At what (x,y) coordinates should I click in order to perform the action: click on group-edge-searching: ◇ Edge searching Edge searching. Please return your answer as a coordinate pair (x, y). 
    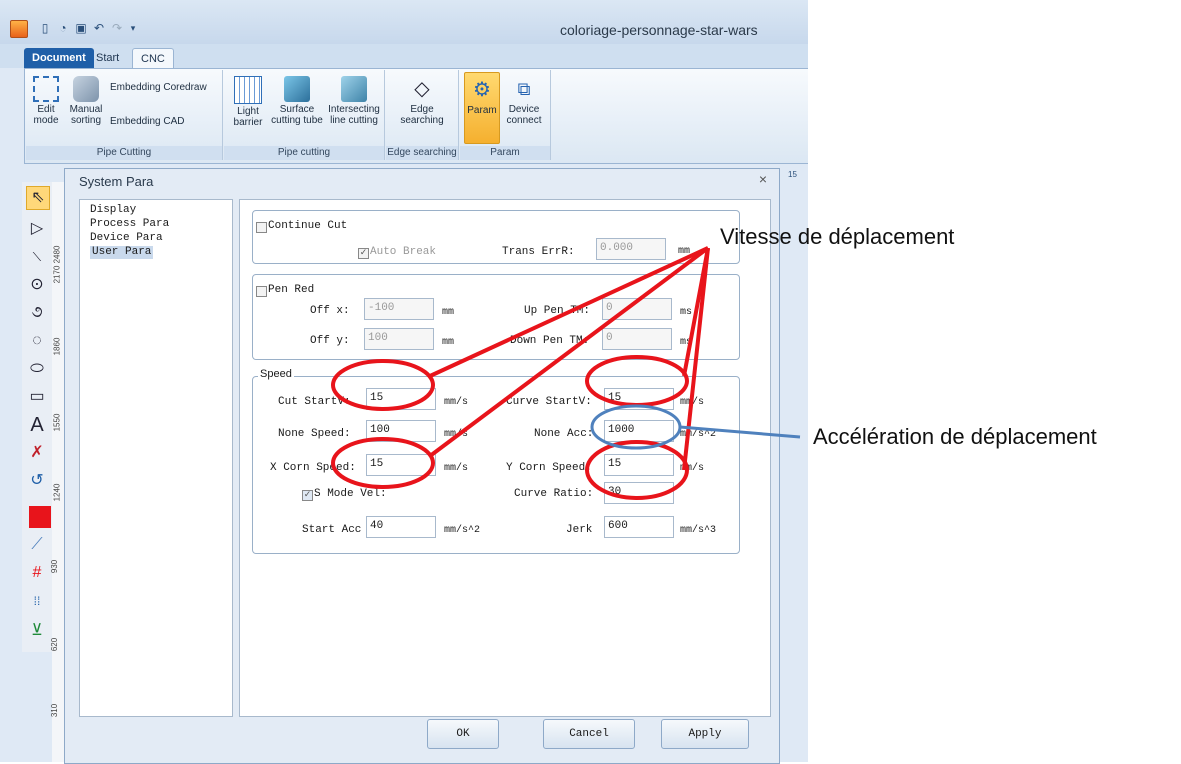
    Looking at the image, I should click on (422, 115).